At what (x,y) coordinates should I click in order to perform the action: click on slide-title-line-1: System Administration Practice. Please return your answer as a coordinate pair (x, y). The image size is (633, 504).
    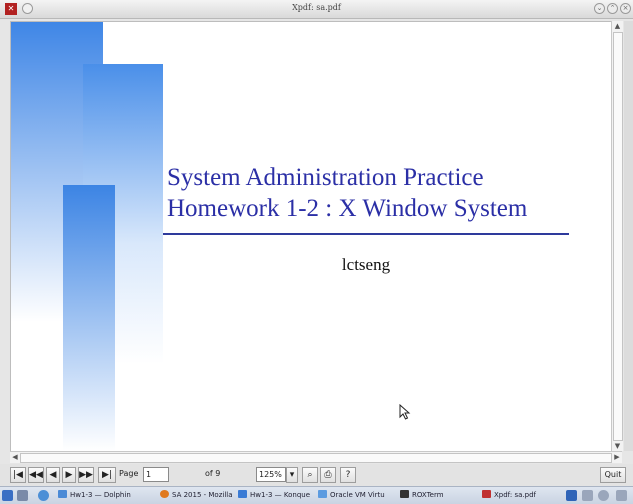
    Looking at the image, I should click on (325, 177).